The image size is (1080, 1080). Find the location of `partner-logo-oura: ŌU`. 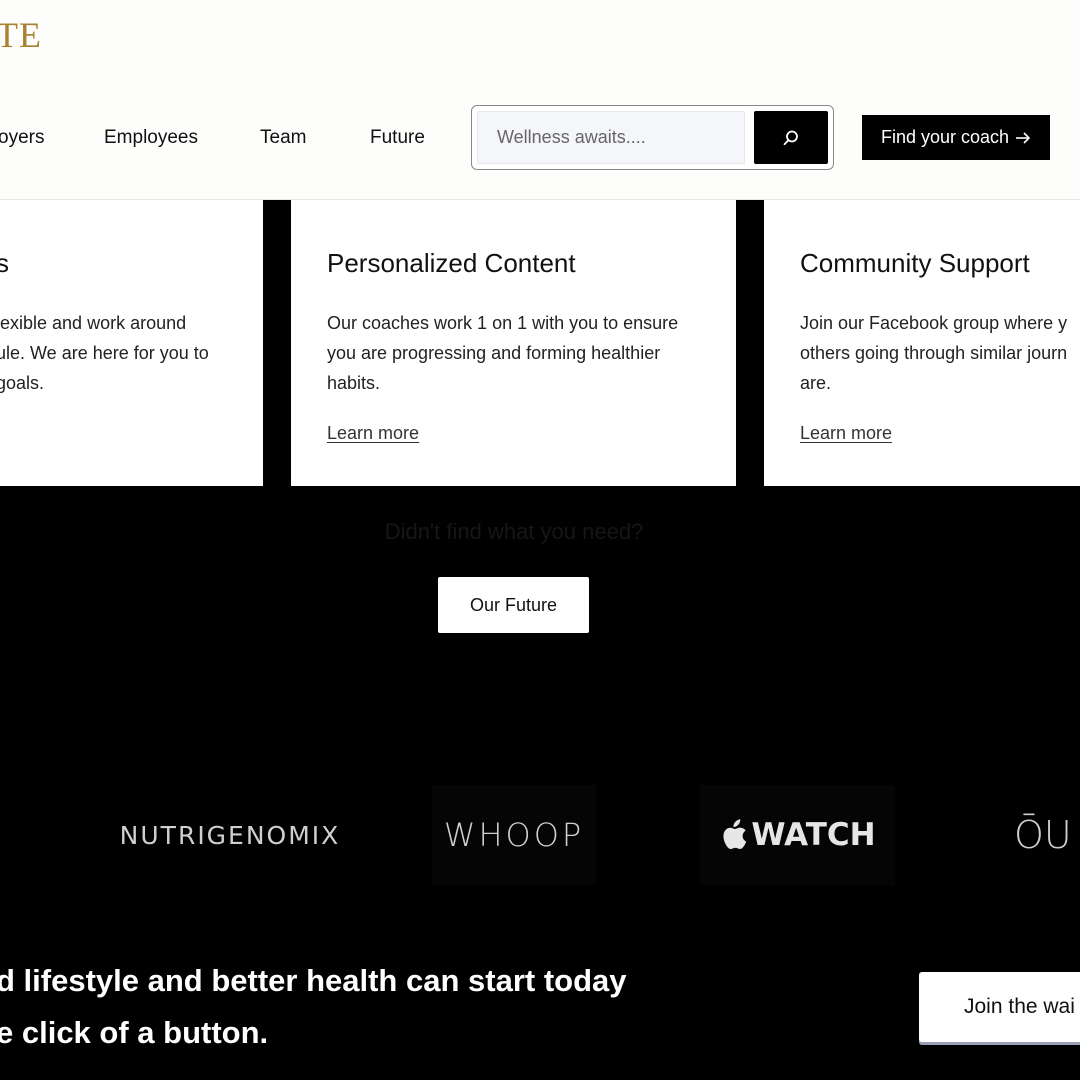

partner-logo-oura: ŌU is located at coordinates (1047, 835).